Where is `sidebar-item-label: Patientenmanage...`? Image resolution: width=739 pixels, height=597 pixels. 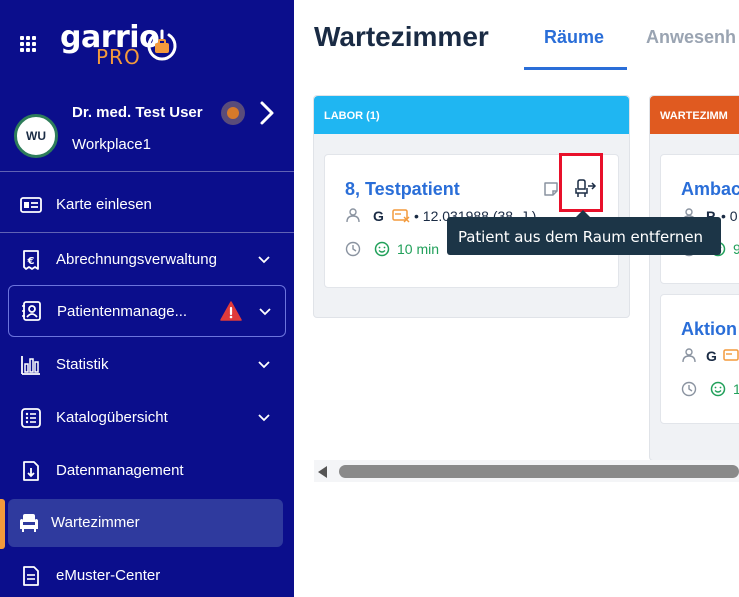
sidebar-item-label: Patientenmanage... is located at coordinates (122, 311).